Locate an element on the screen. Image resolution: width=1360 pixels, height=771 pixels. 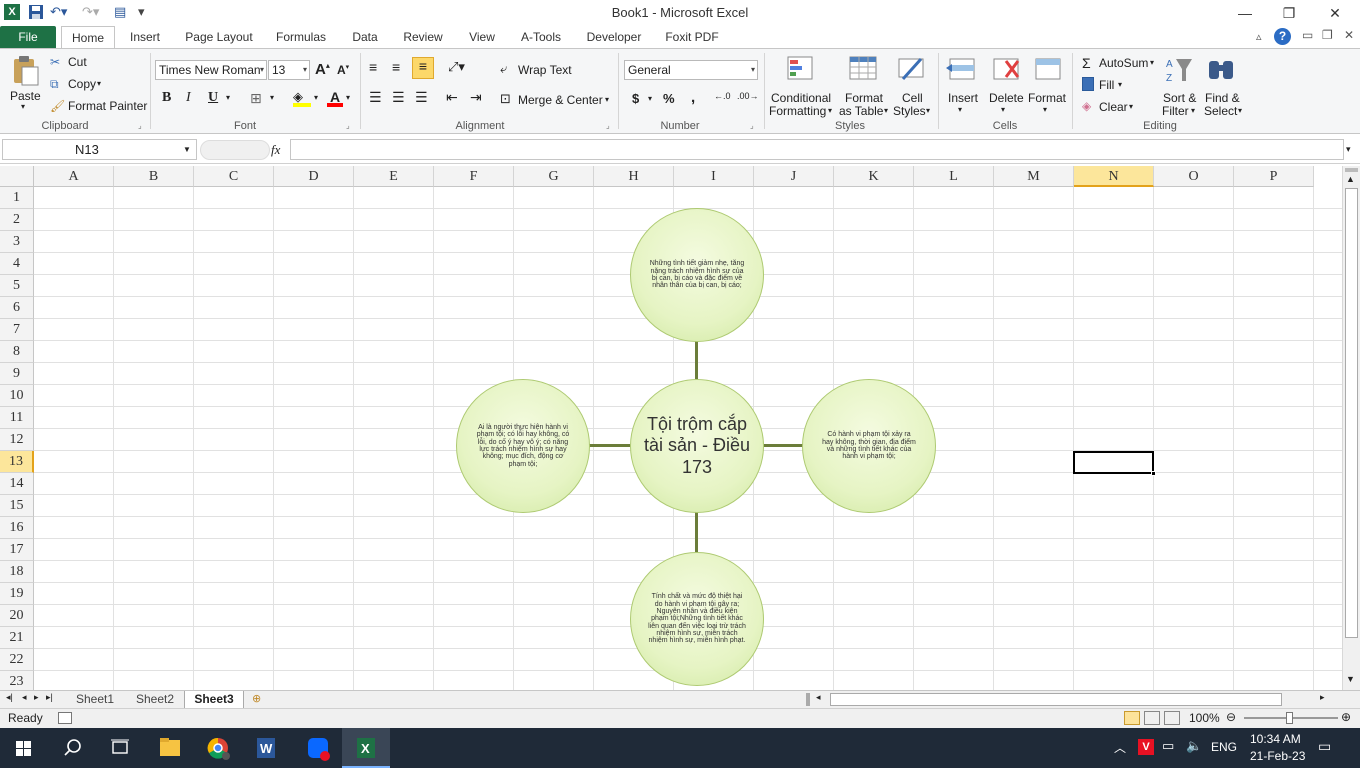
row-header: 19 is located at coordinates (17, 594).